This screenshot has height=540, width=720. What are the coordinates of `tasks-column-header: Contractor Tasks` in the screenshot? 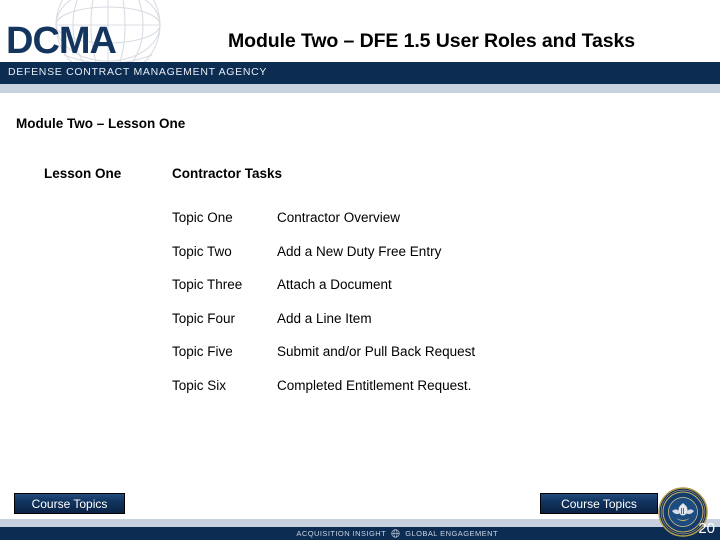 It's located at (227, 173).